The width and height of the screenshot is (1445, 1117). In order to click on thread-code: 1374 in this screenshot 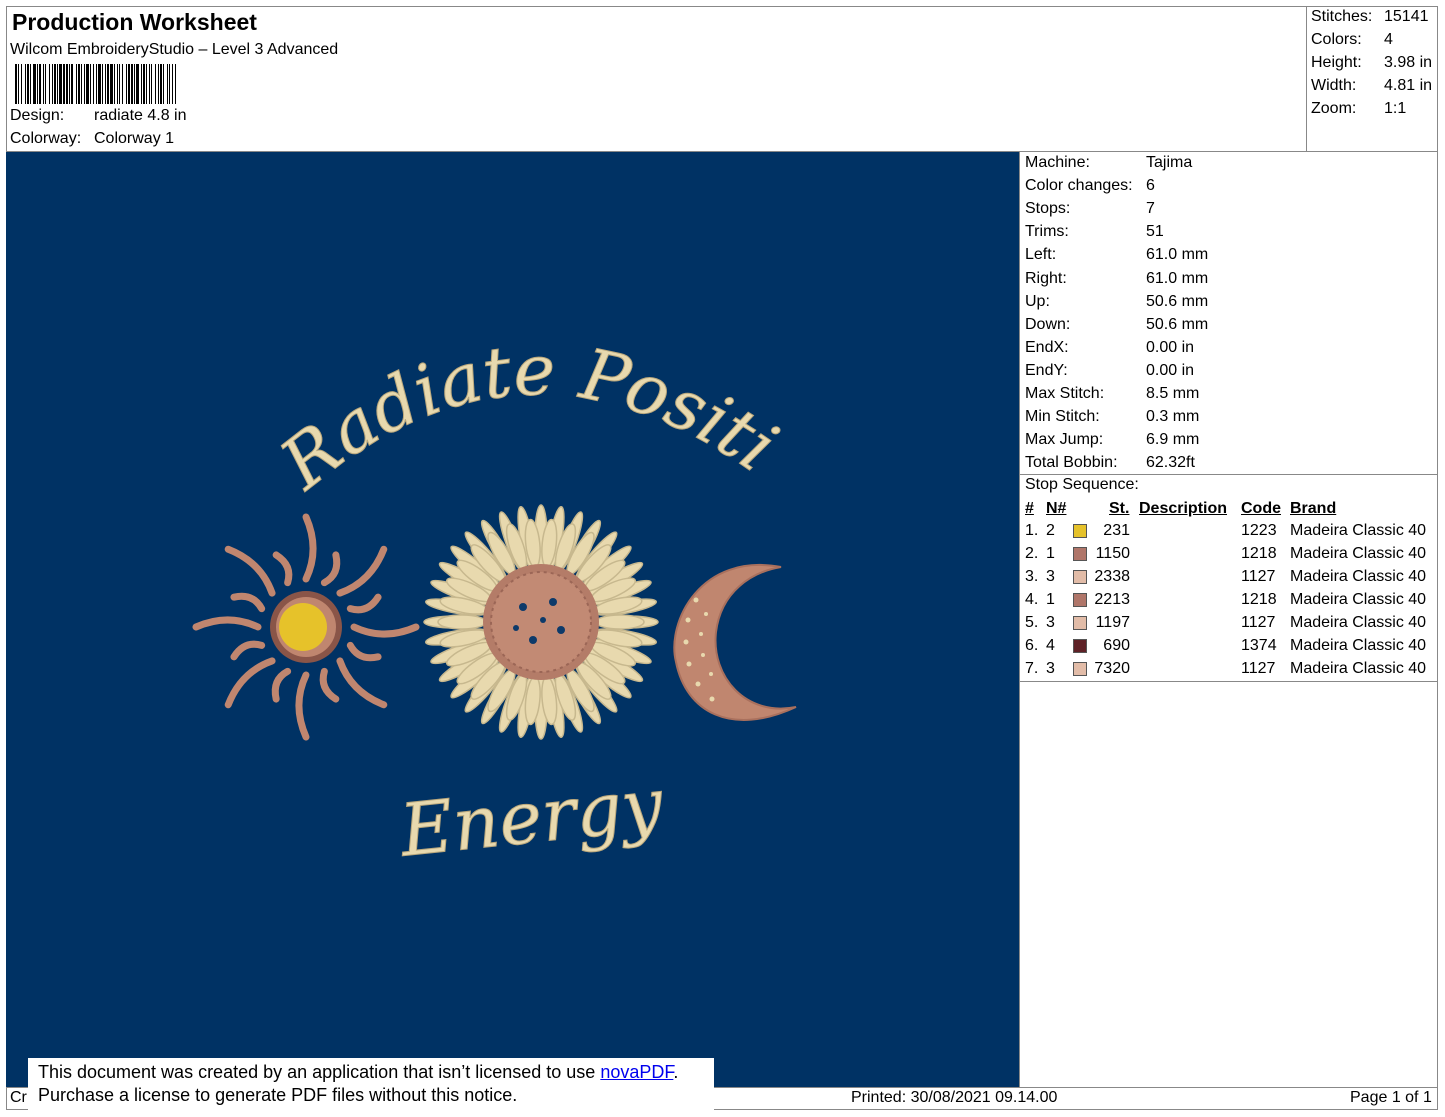, I will do `click(1259, 645)`.